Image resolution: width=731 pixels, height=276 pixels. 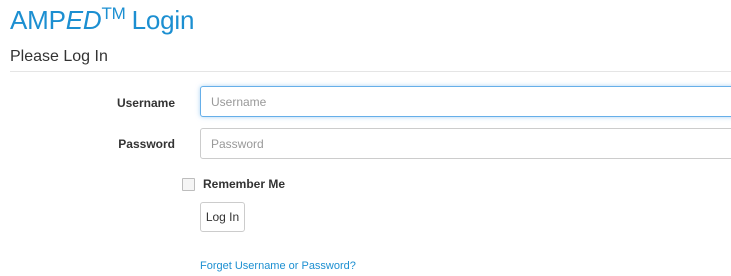 What do you see at coordinates (38, 20) in the screenshot?
I see `brand-prefix: AMP` at bounding box center [38, 20].